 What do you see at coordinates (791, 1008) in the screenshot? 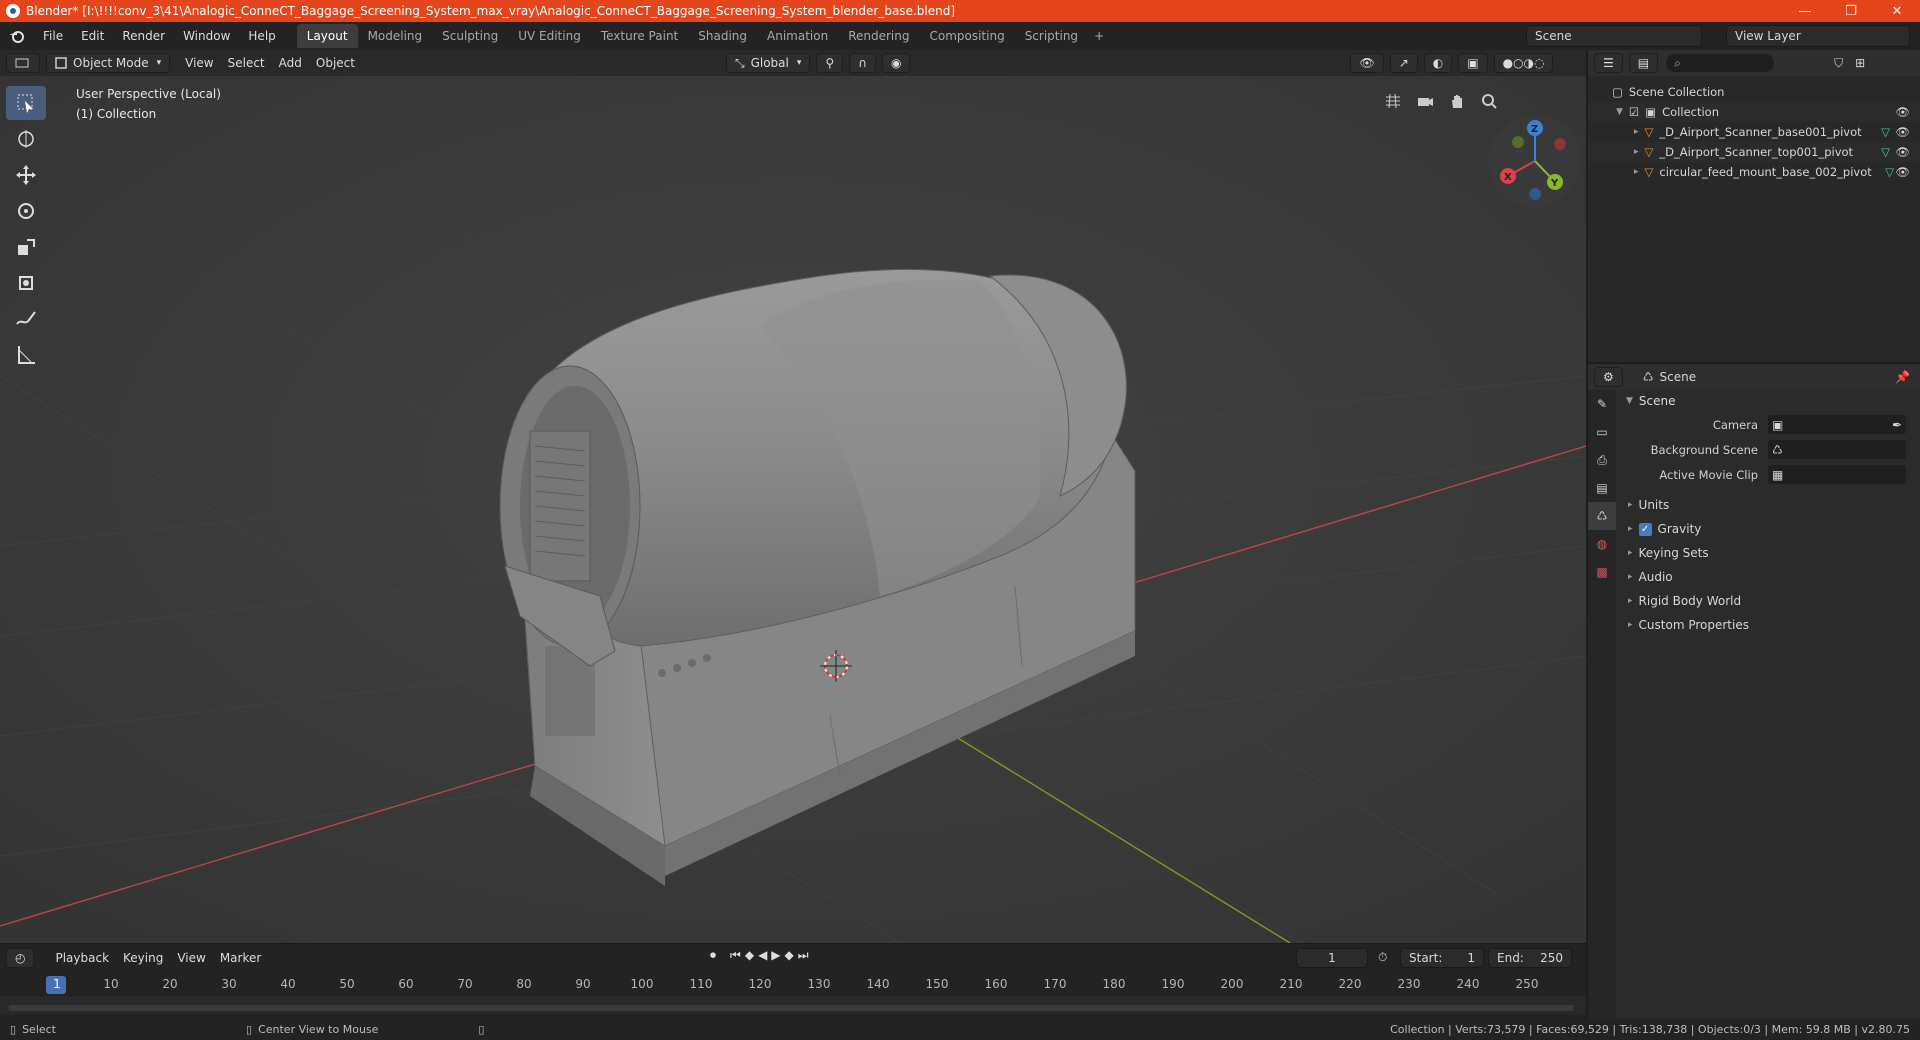
I see `timeline-scrollbar` at bounding box center [791, 1008].